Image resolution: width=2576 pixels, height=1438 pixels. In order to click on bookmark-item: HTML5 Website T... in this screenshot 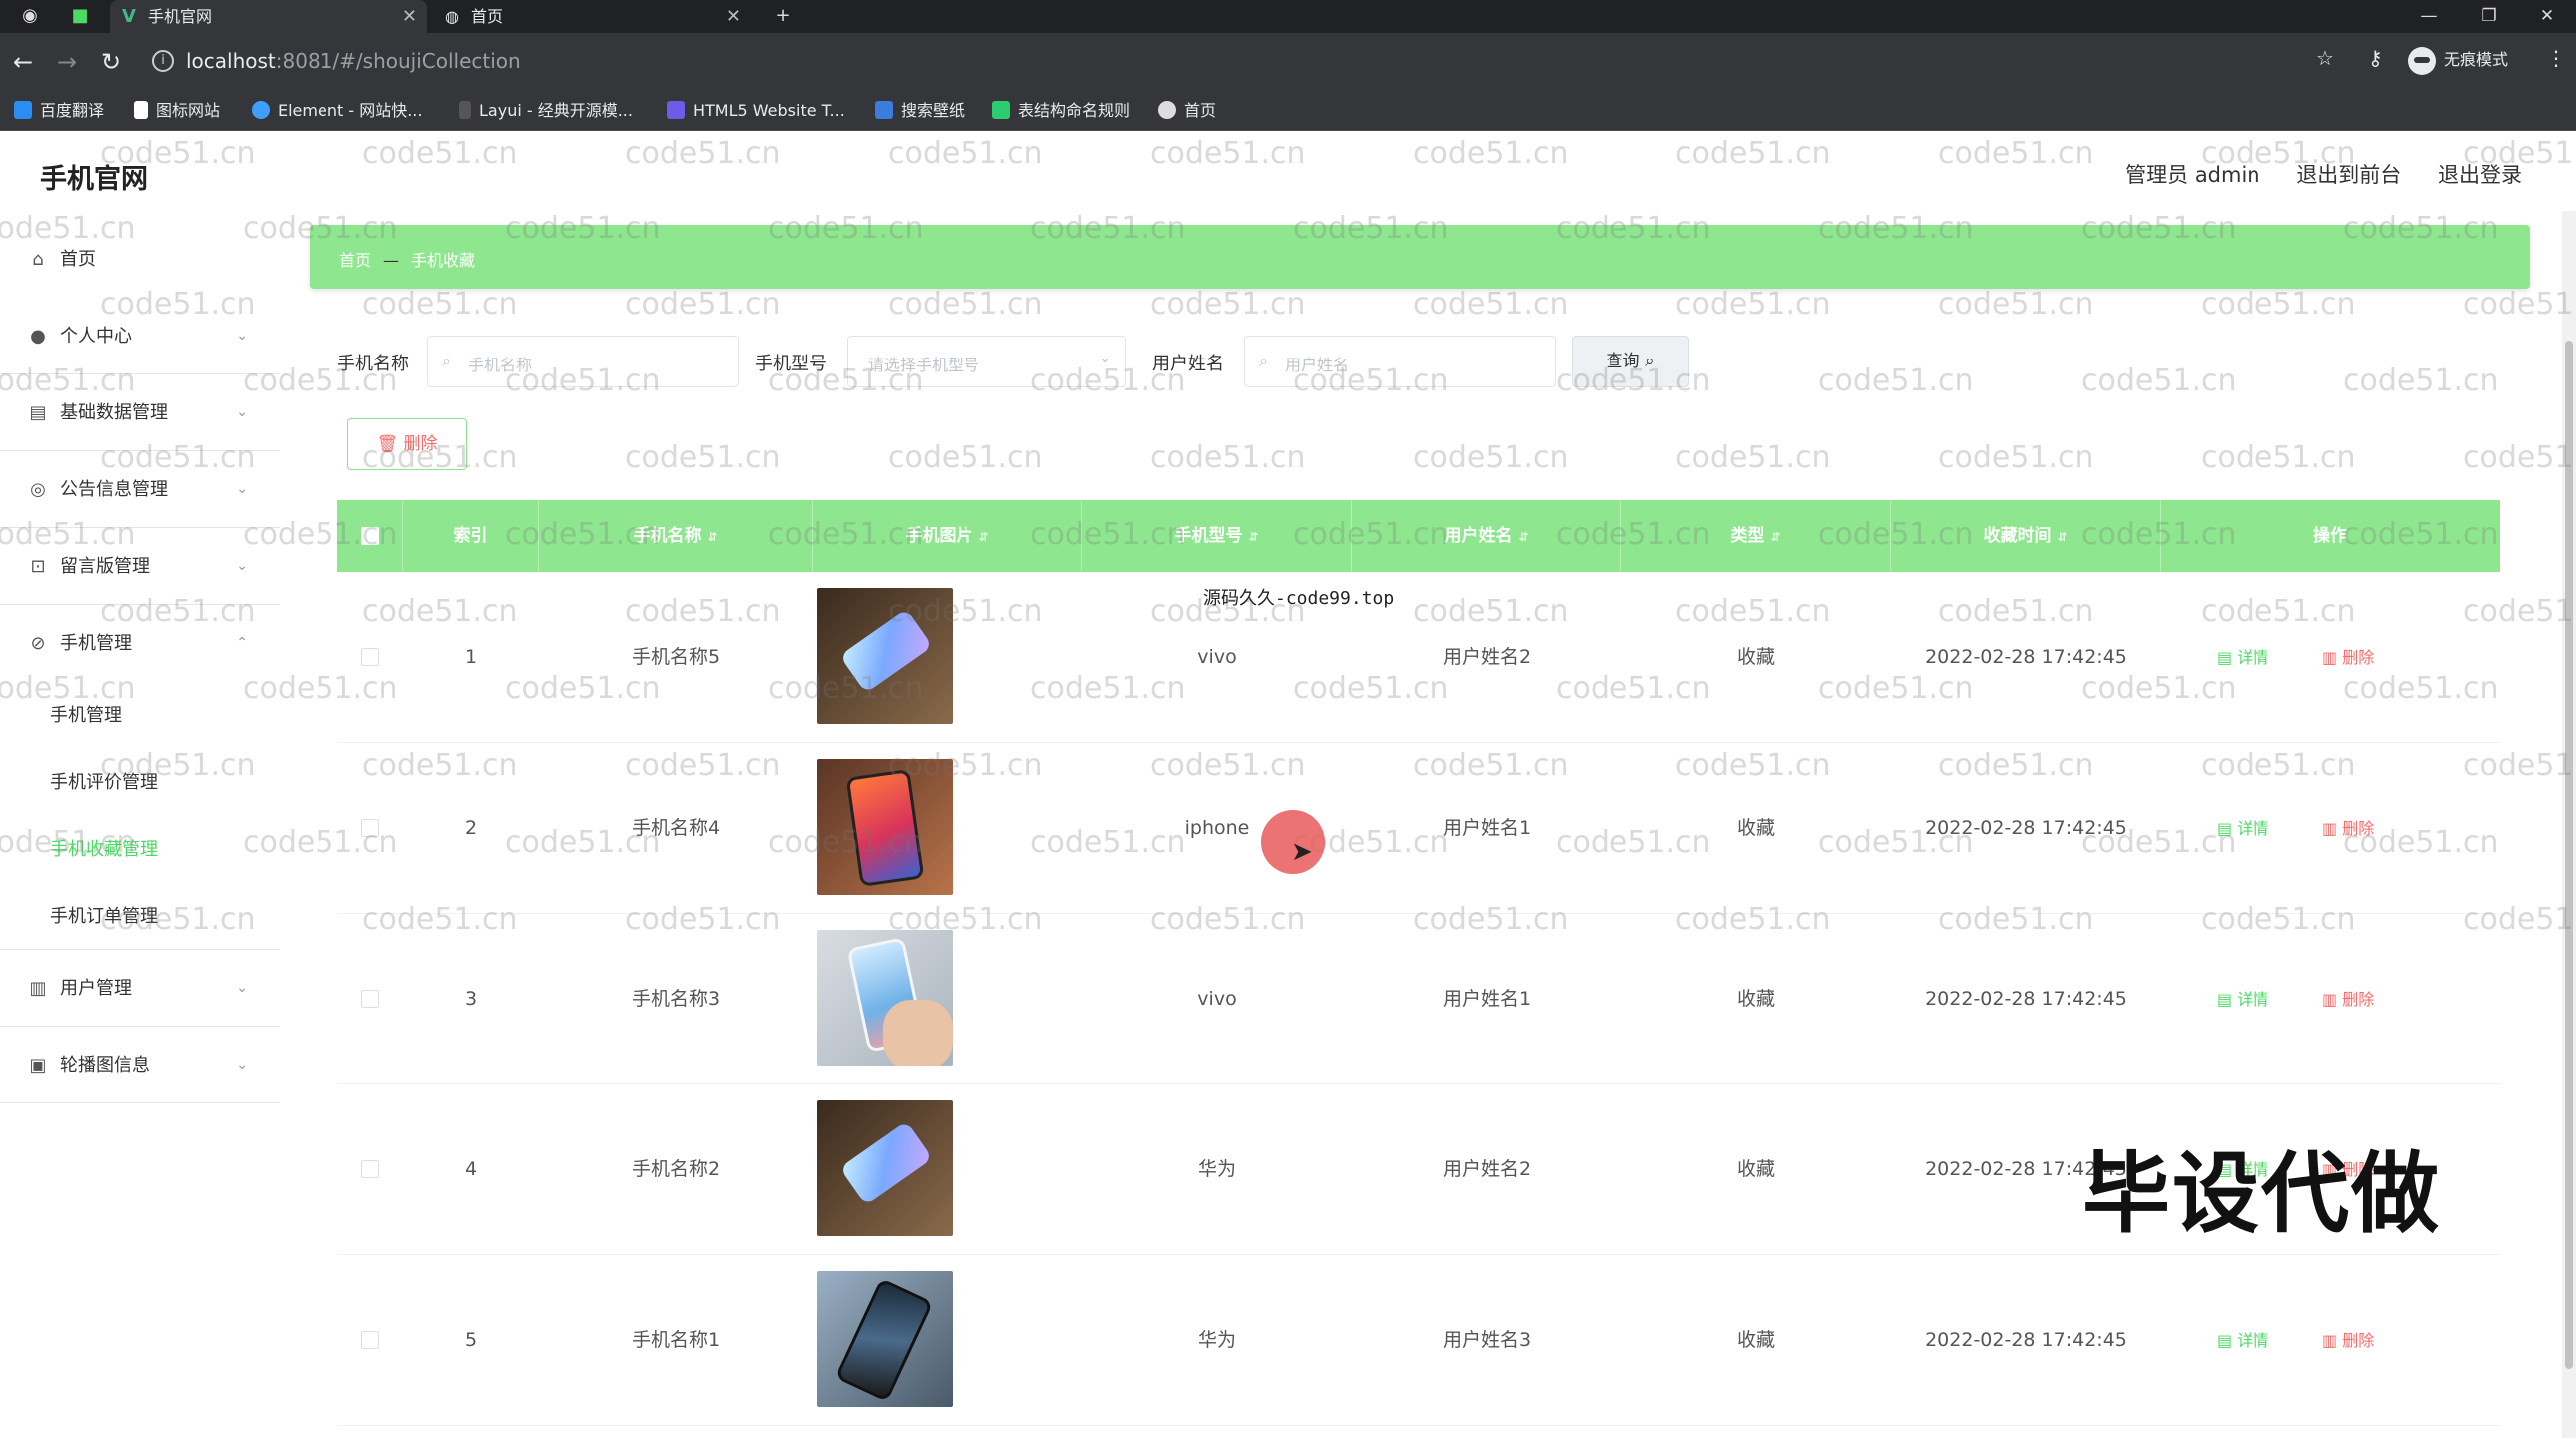, I will do `click(756, 111)`.